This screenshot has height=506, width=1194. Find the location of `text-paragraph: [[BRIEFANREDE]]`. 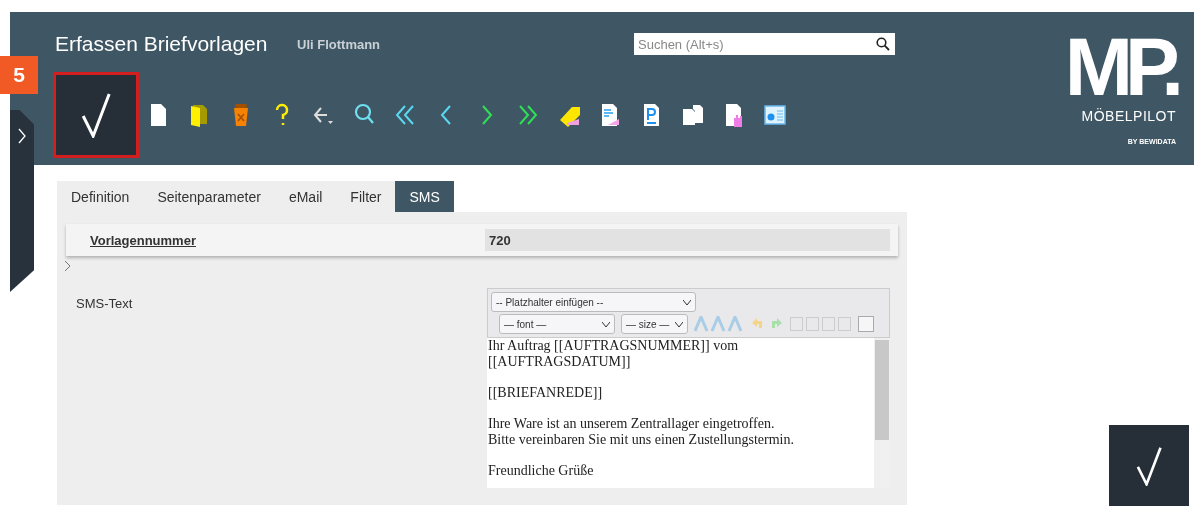

text-paragraph: [[BRIEFANREDE]] is located at coordinates (546, 393).